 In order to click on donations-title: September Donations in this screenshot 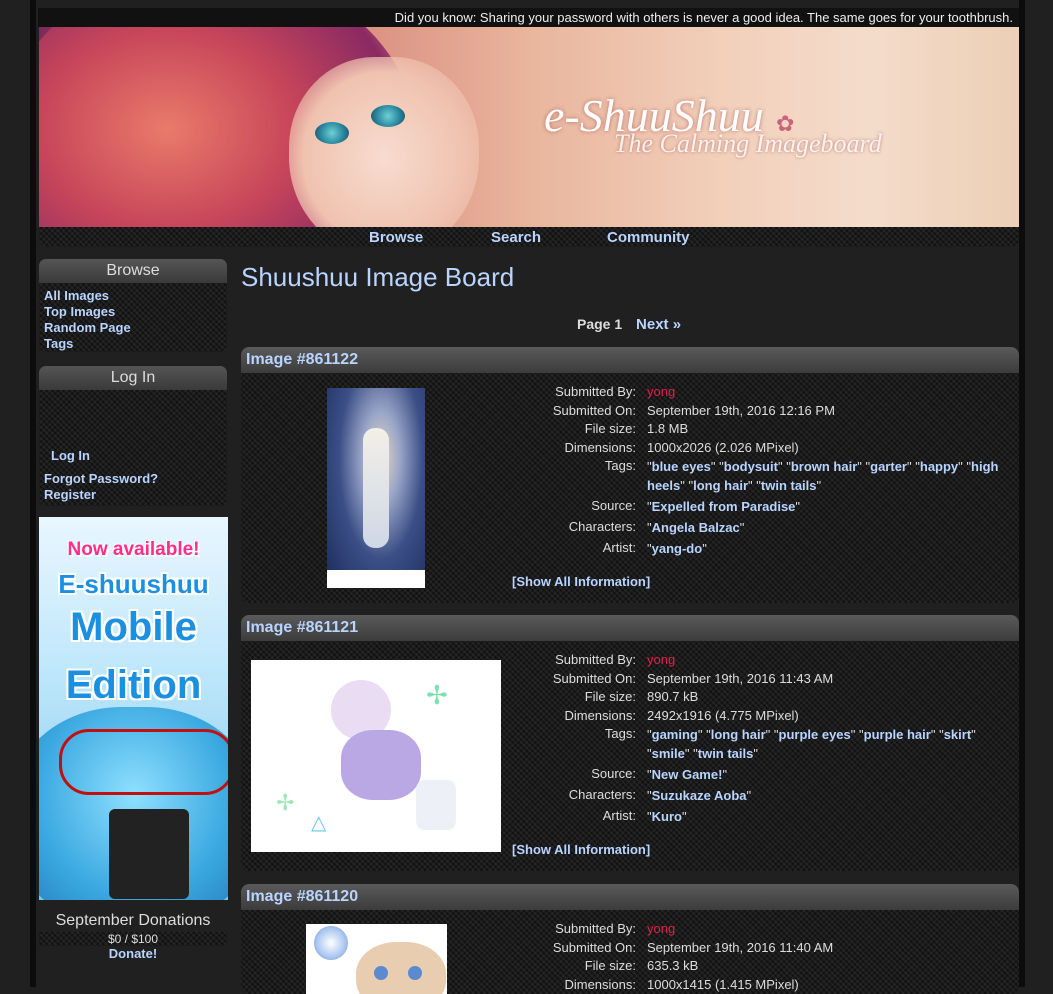, I will do `click(133, 921)`.